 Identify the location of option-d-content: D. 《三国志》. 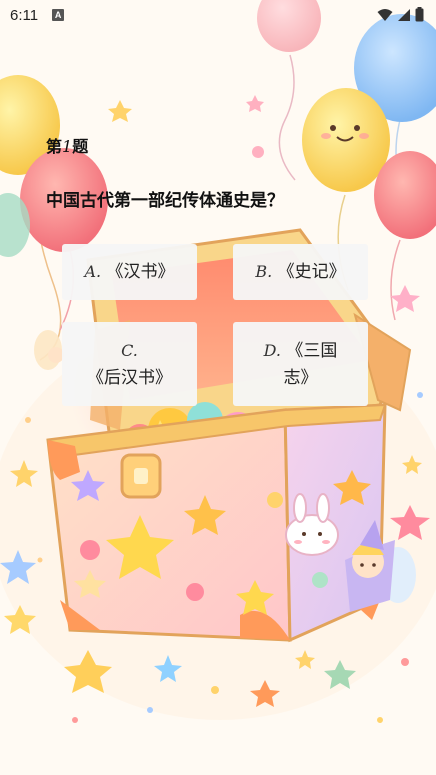
(300, 364).